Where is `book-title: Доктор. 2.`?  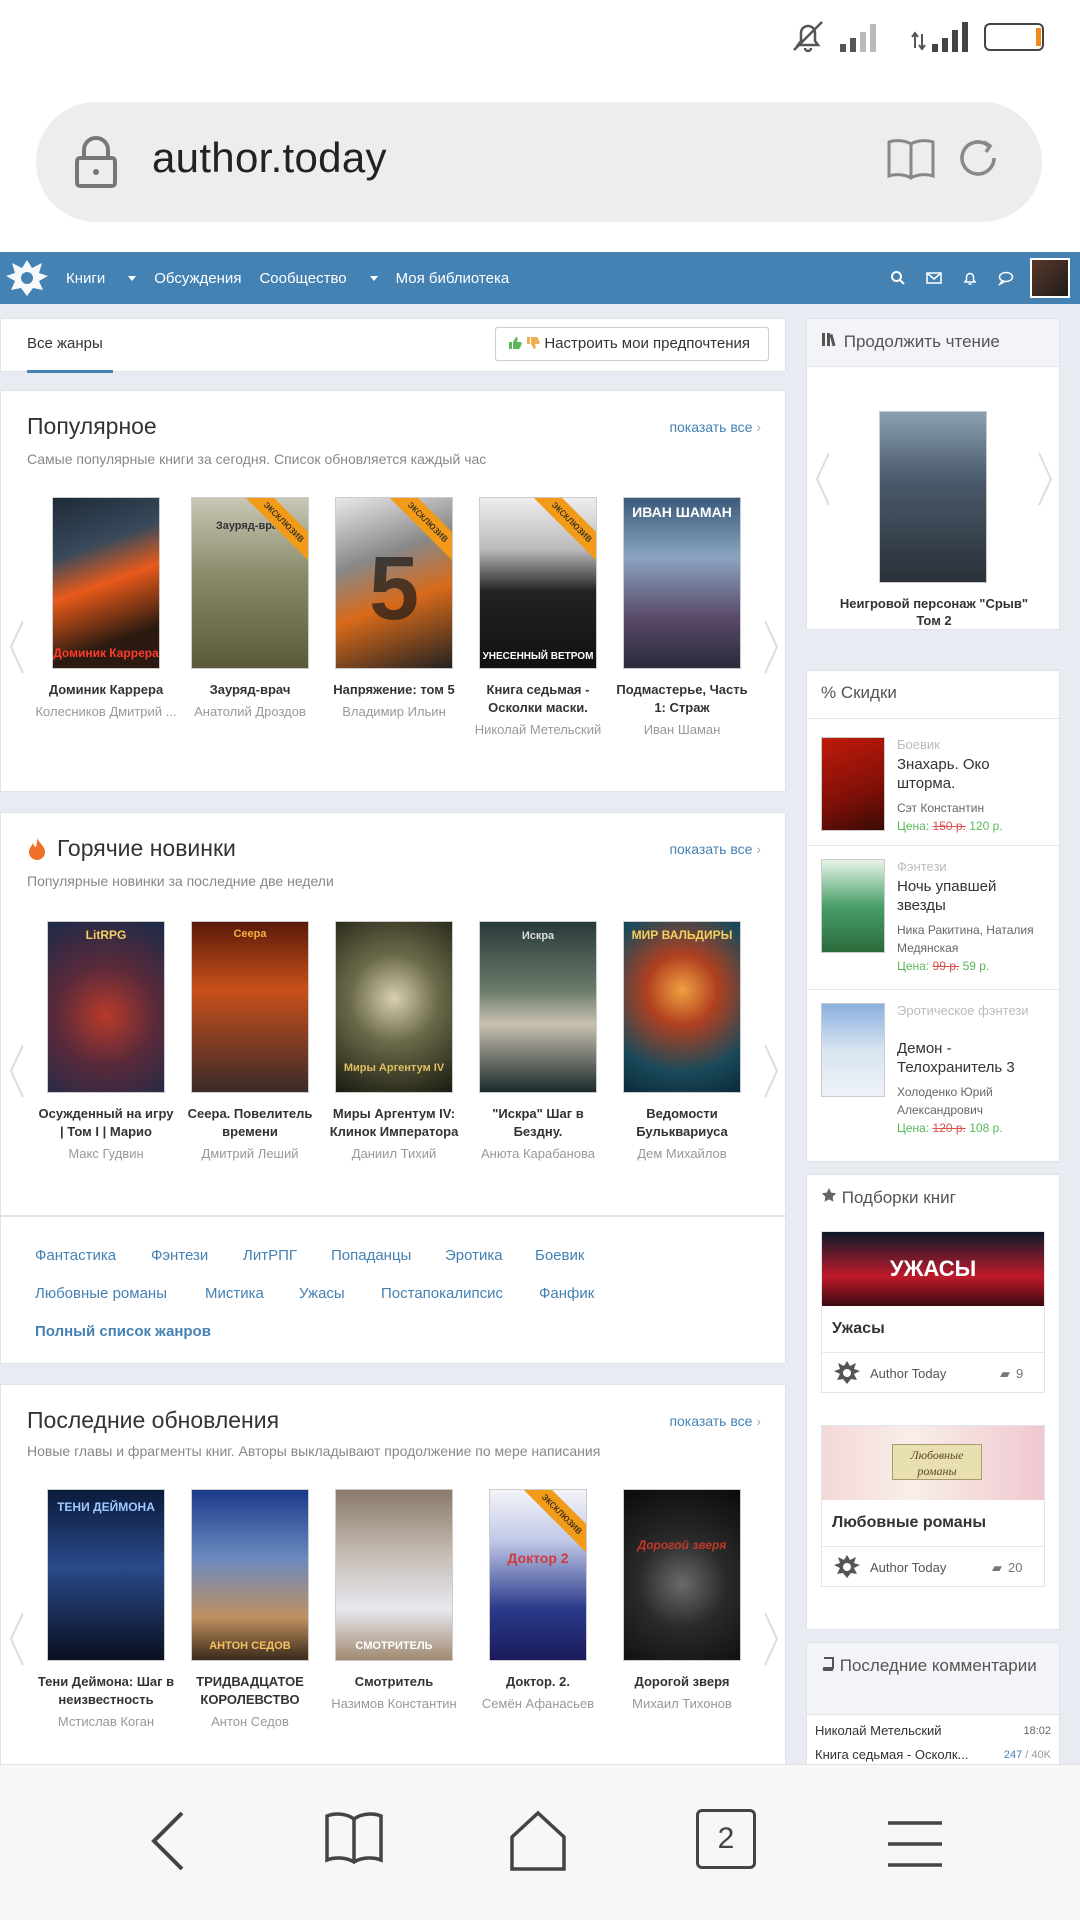
book-title: Доктор. 2. is located at coordinates (538, 1682).